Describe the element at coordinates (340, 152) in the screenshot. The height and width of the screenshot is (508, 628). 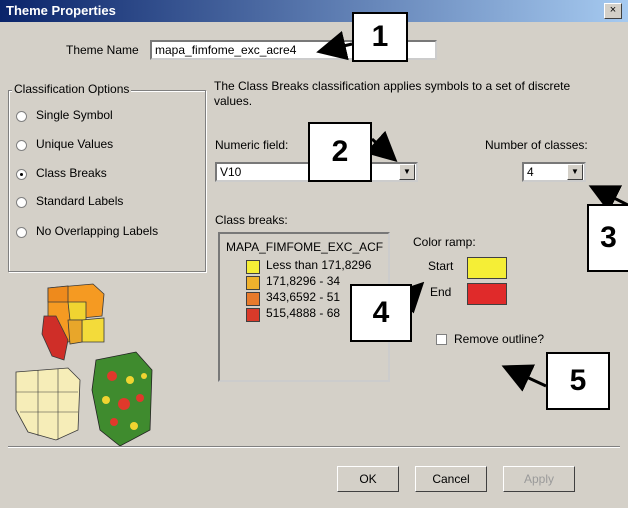
I see `callout-2: 2` at that location.